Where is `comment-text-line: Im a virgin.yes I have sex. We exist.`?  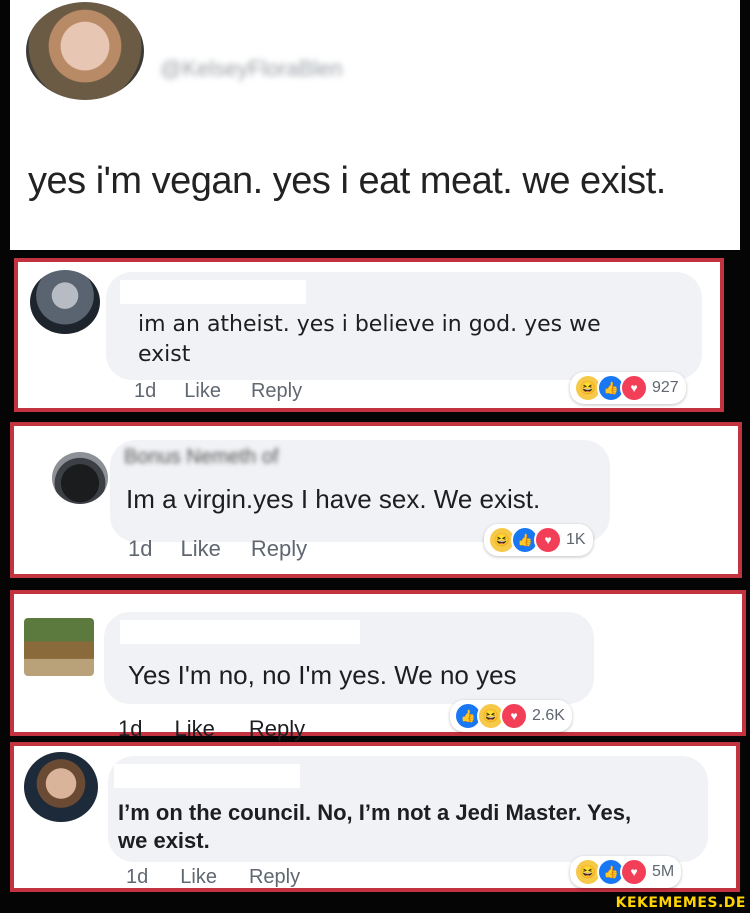
comment-text-line: Im a virgin.yes I have sex. We exist. is located at coordinates (333, 499).